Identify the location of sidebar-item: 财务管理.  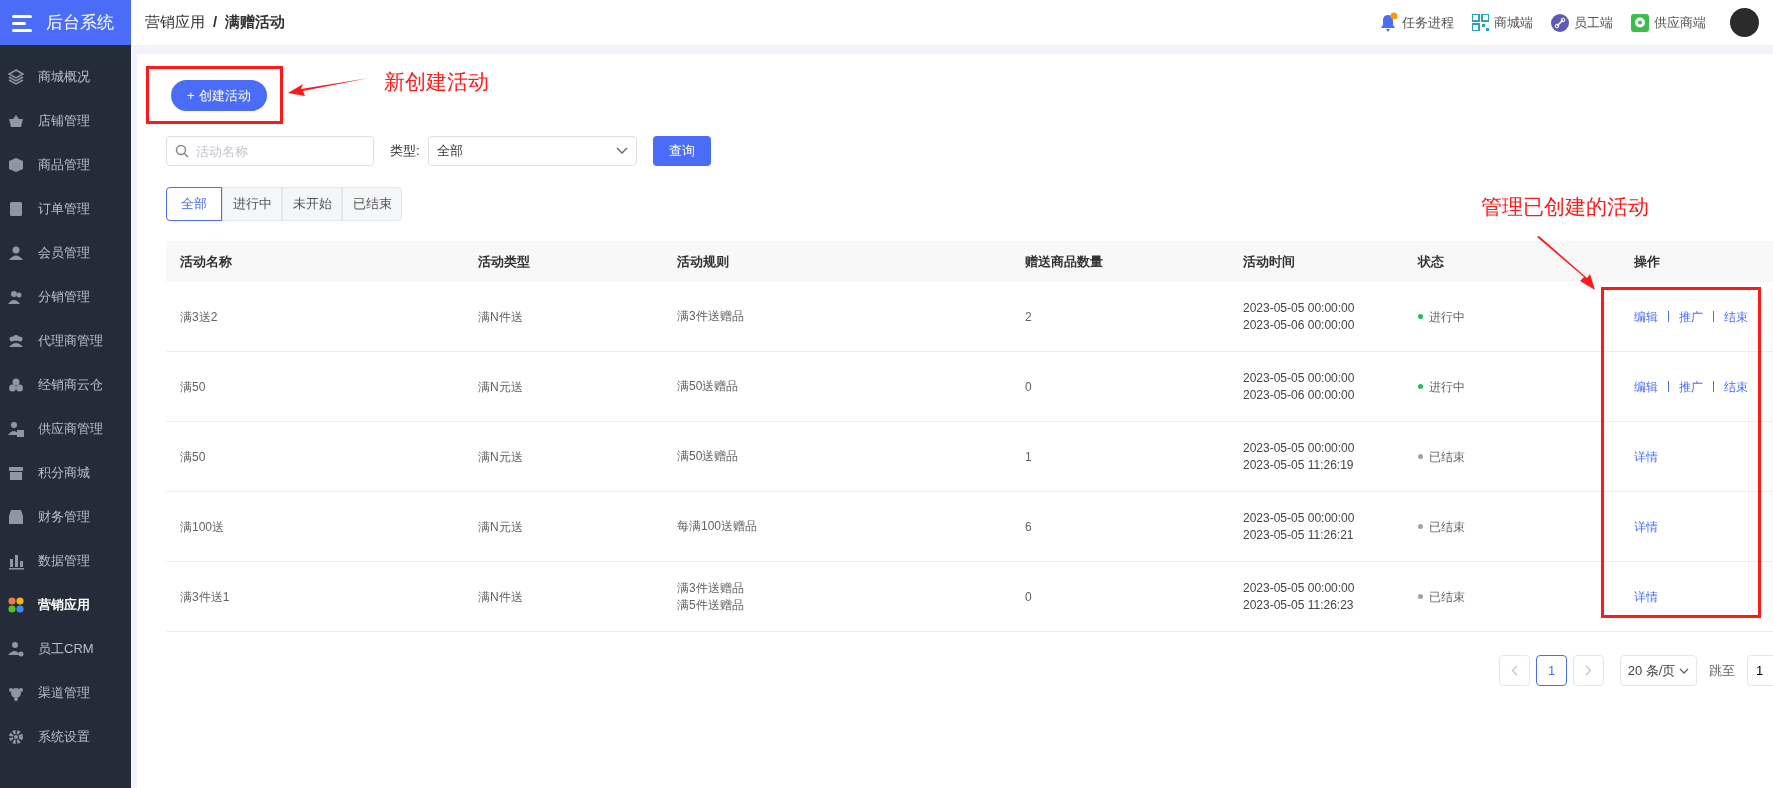
(65, 517).